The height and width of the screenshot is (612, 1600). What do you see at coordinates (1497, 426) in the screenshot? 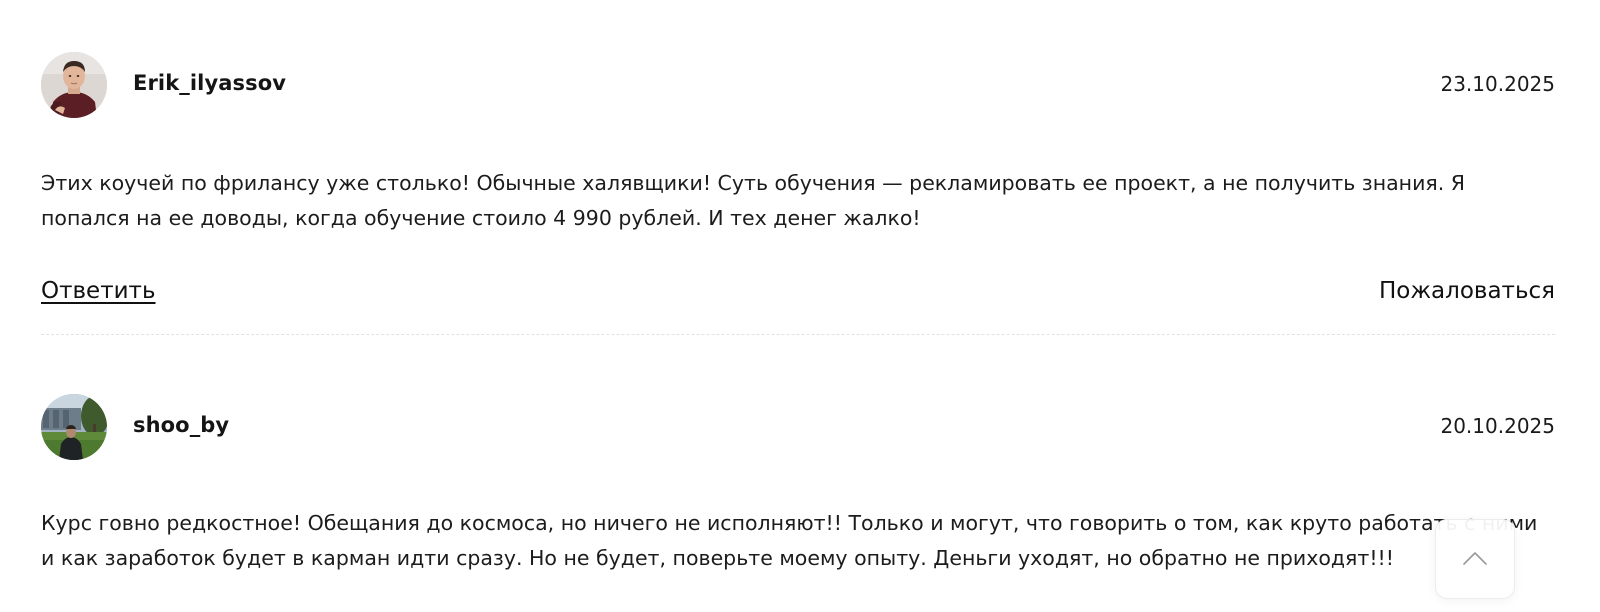
I see `comment-date: 20.10.2025` at bounding box center [1497, 426].